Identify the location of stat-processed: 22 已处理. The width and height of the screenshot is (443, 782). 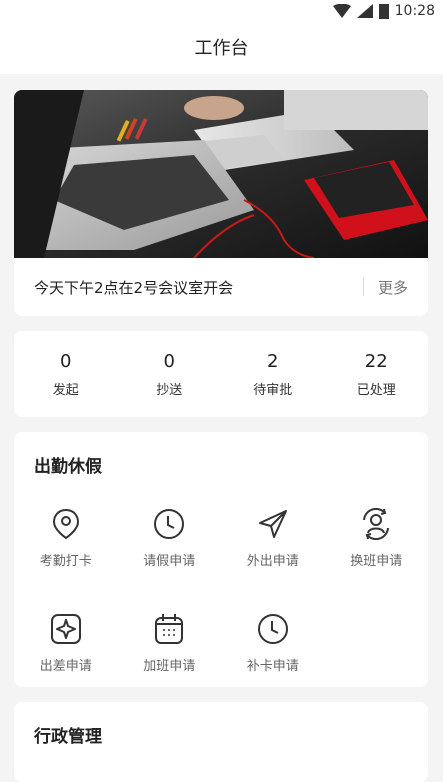
(377, 374).